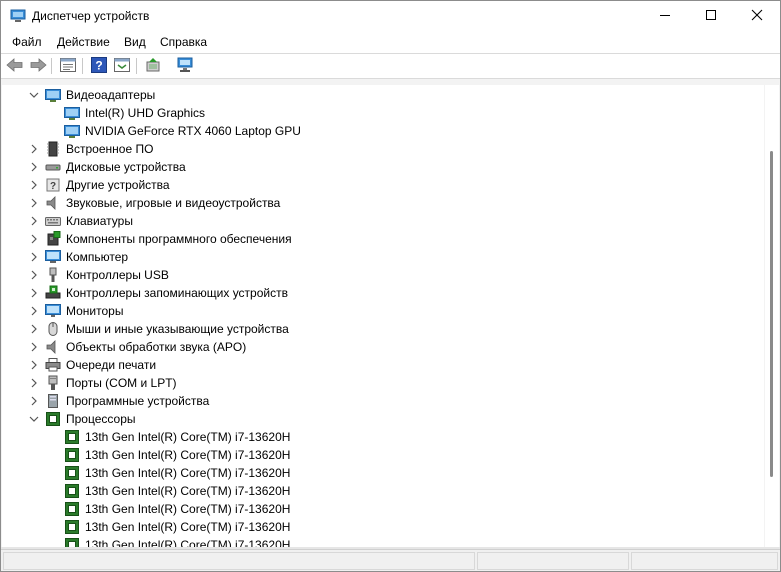 The height and width of the screenshot is (572, 781). Describe the element at coordinates (665, 16) in the screenshot. I see `minimize-button` at that location.